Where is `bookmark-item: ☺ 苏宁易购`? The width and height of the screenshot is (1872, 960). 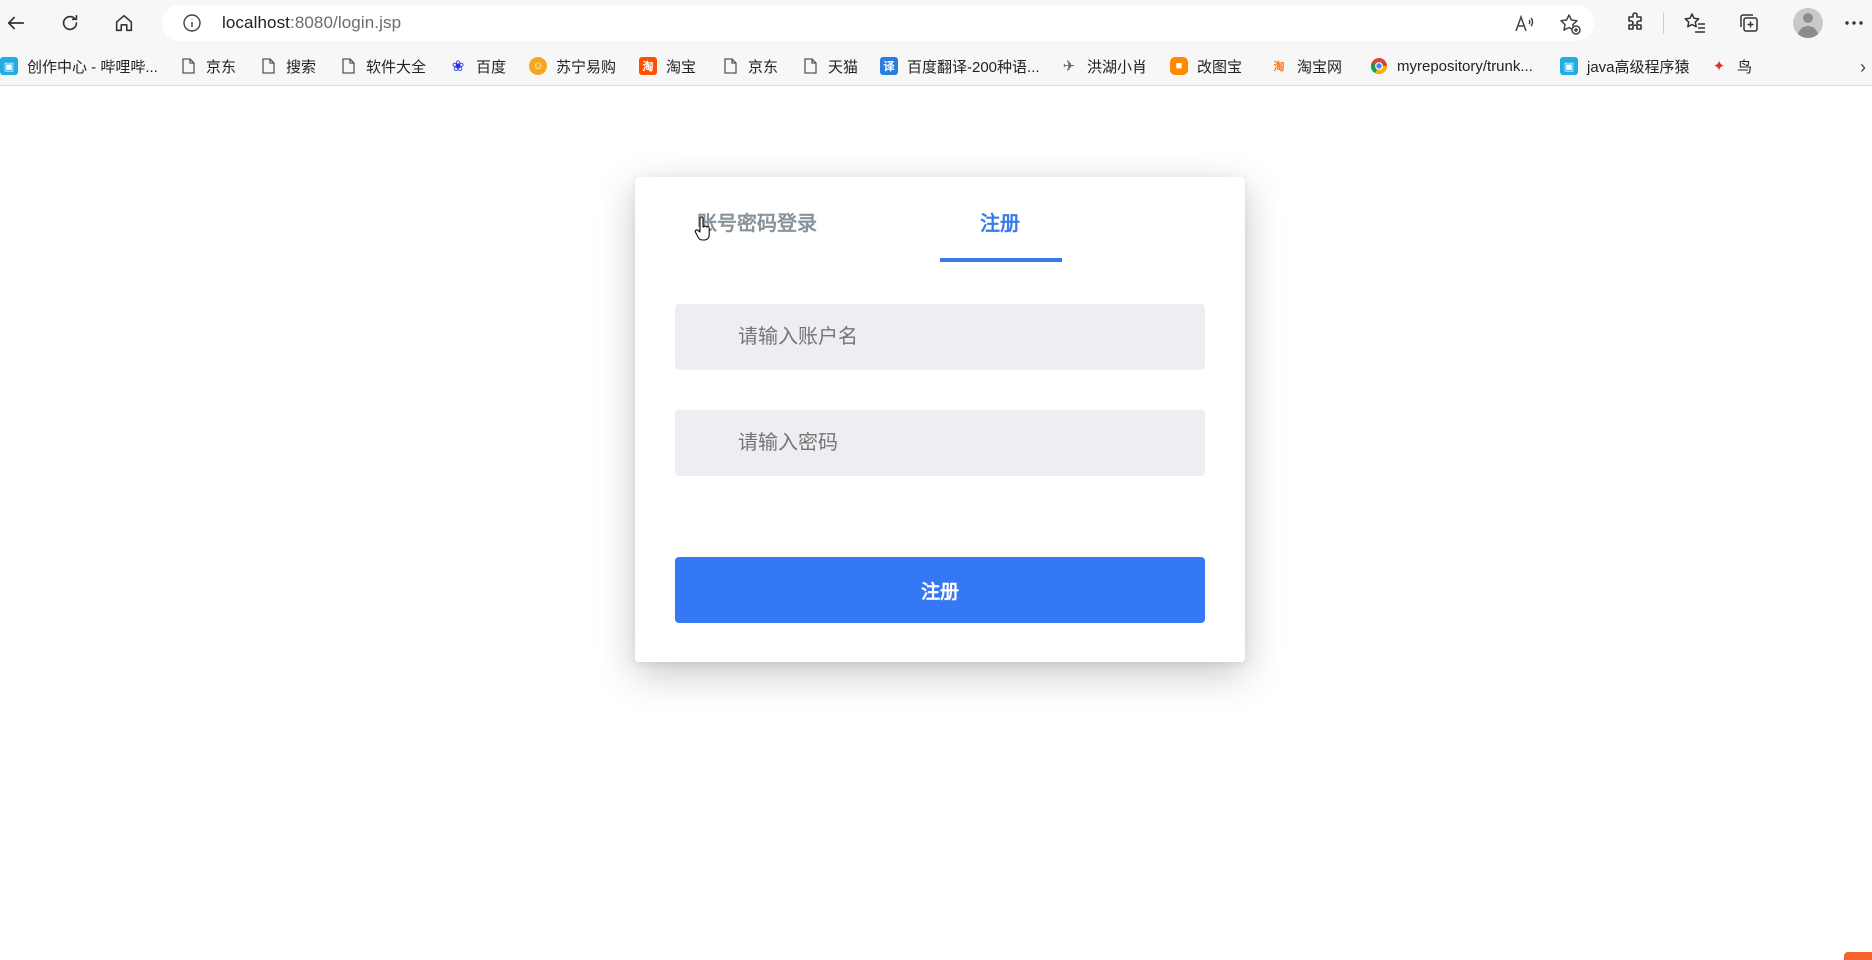 bookmark-item: ☺ 苏宁易购 is located at coordinates (572, 66).